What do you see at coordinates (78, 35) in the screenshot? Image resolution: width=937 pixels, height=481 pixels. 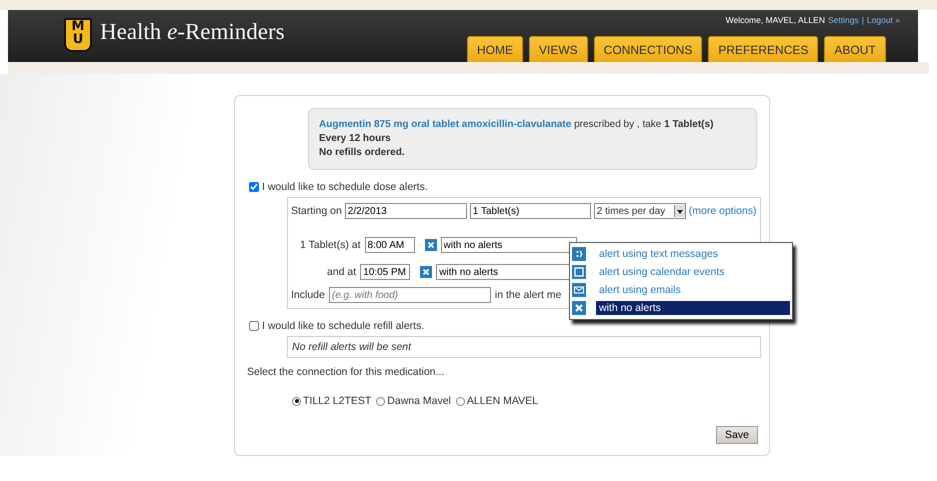 I see `logo: M U` at bounding box center [78, 35].